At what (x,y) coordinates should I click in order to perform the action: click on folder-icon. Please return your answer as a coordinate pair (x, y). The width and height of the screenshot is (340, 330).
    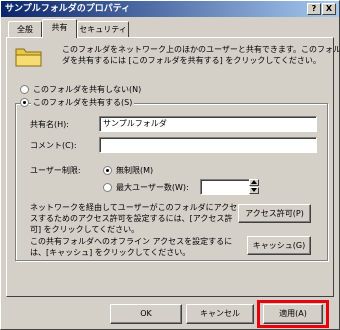
    Looking at the image, I should click on (28, 57).